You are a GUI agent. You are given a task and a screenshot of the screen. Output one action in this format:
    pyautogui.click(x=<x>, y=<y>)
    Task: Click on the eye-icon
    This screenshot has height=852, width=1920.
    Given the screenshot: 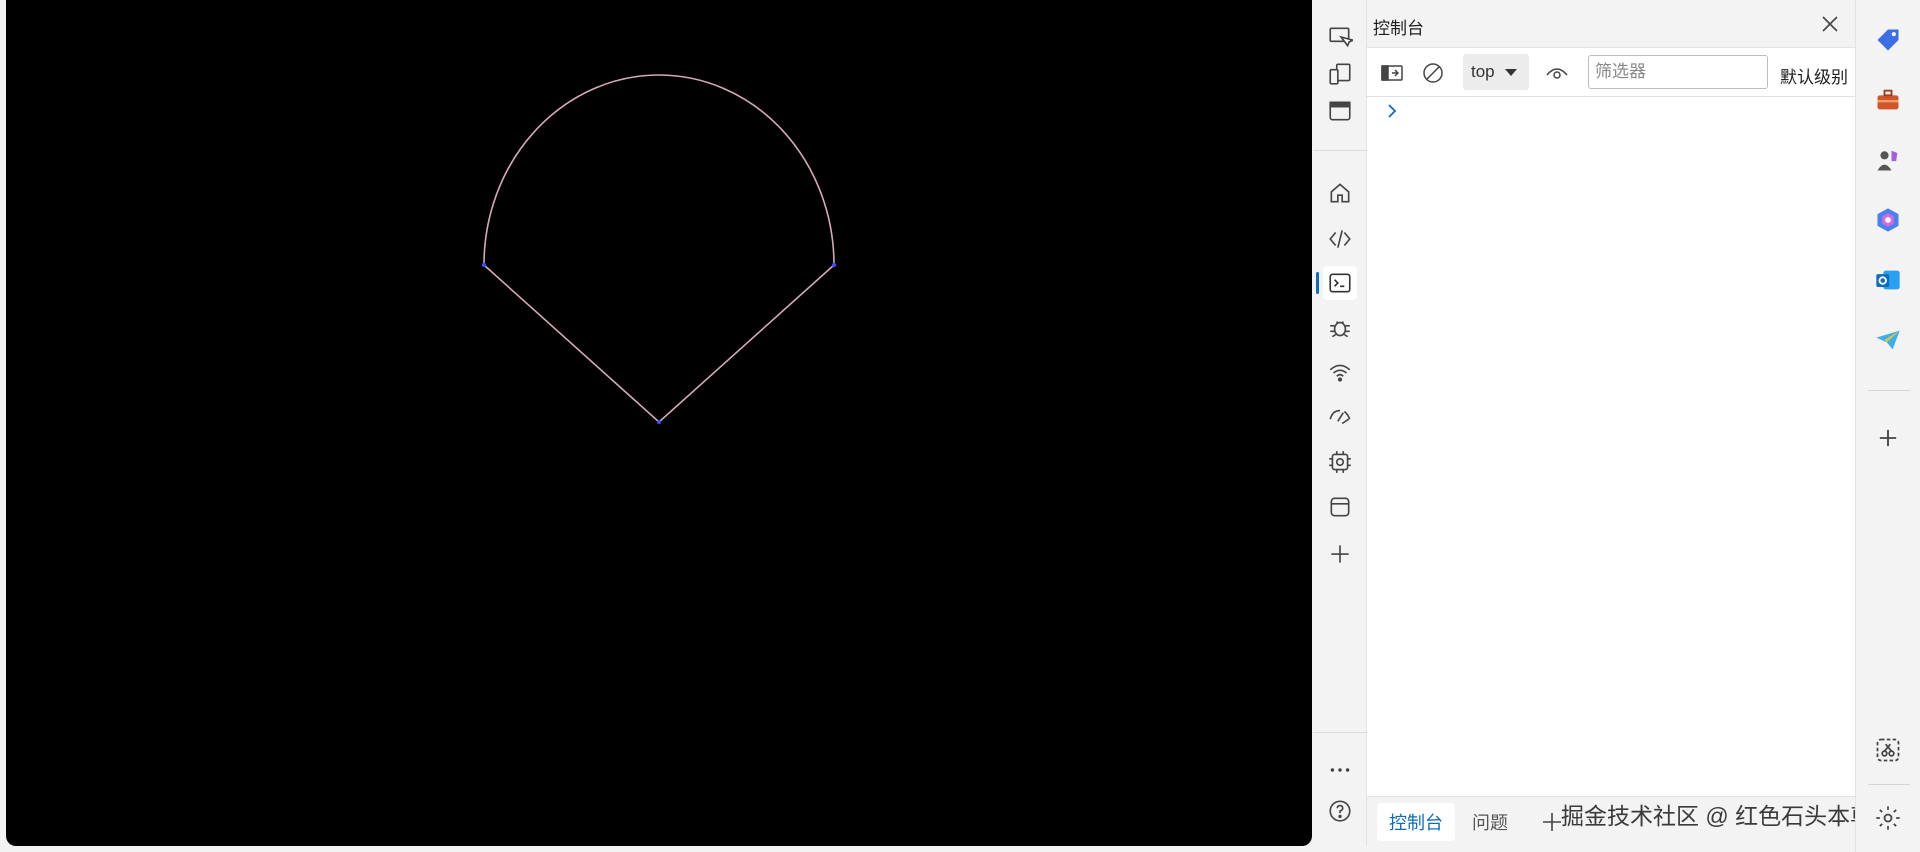 What is the action you would take?
    pyautogui.click(x=1557, y=73)
    